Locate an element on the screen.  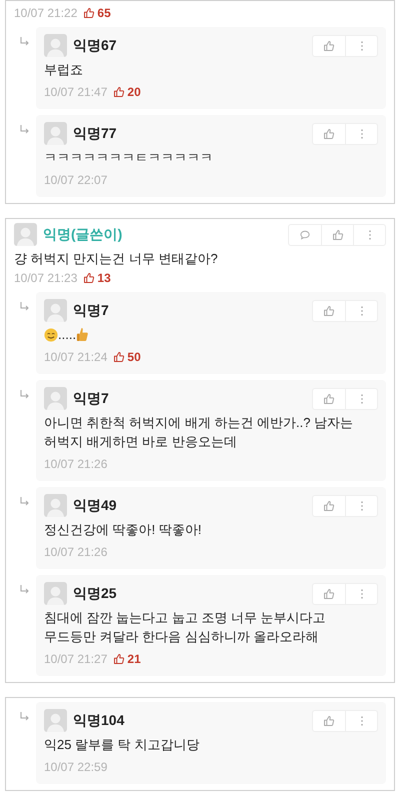
comment-text: 침대에 잠깐 눕는다고 눕고 조명 너무 눈부시다고 무드등만 켜달라 한다음 심심하니까 올라오라해 is located at coordinates (185, 627).